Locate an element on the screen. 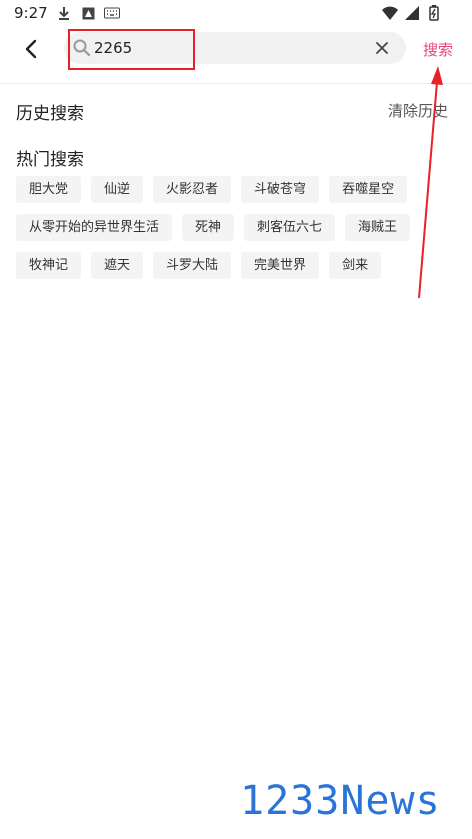 Image resolution: width=472 pixels, height=839 pixels. download-icon is located at coordinates (64, 13).